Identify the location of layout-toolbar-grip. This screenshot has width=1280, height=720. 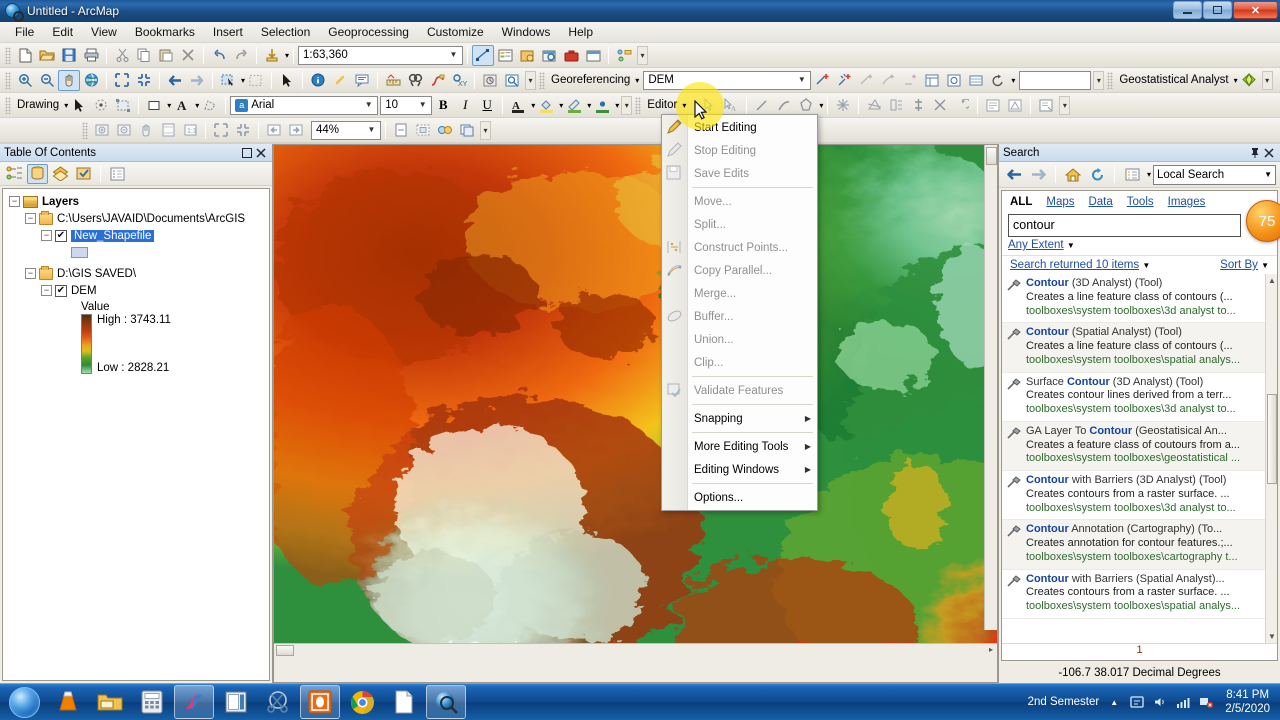
(85, 130).